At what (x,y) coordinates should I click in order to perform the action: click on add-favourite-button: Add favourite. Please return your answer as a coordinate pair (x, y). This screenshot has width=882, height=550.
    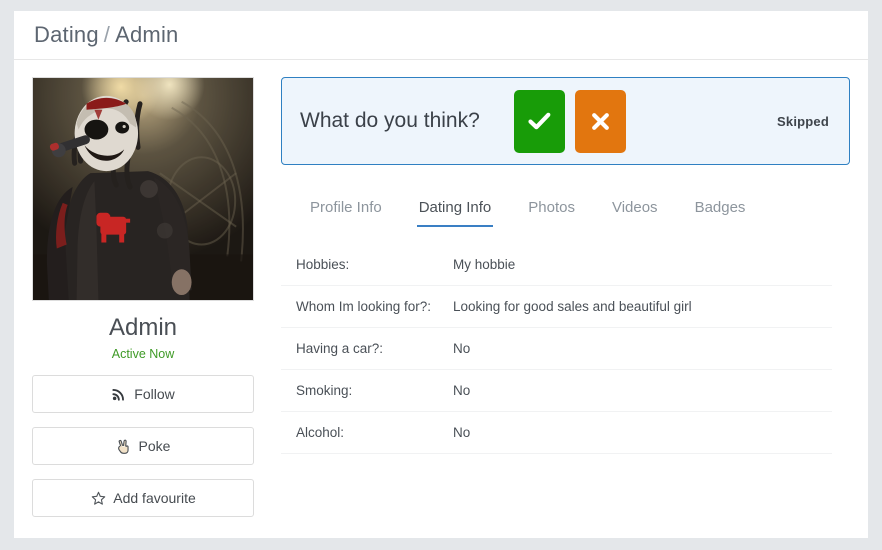
    Looking at the image, I should click on (143, 498).